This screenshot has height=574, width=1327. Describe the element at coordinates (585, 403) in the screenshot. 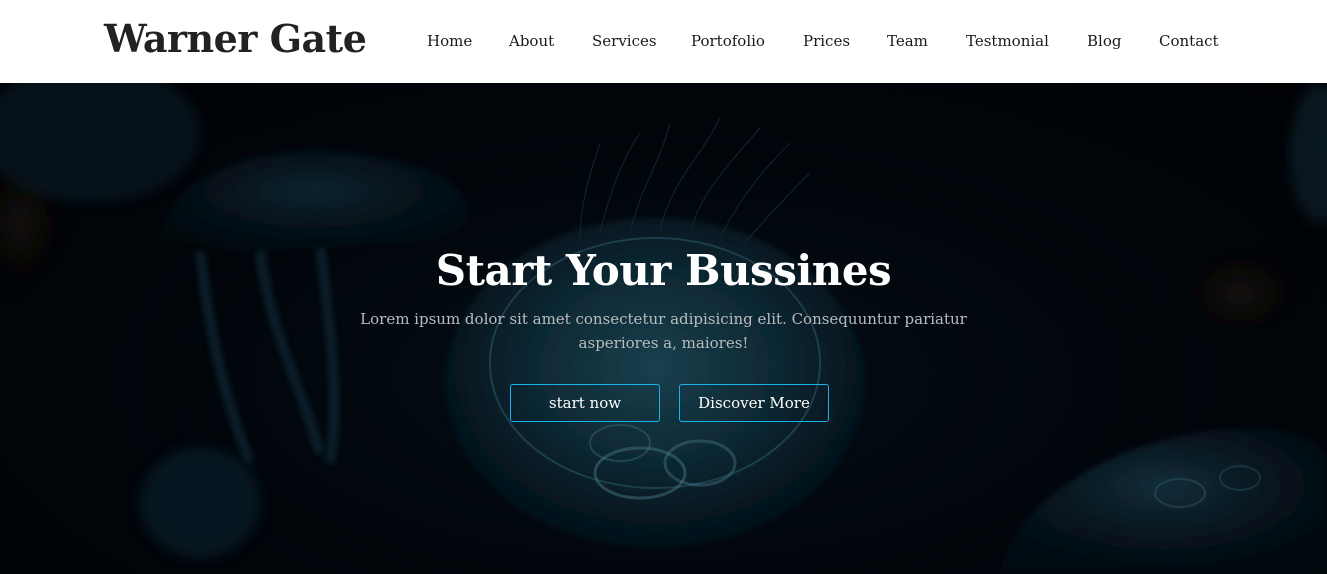

I see `start-now-button: start now` at that location.